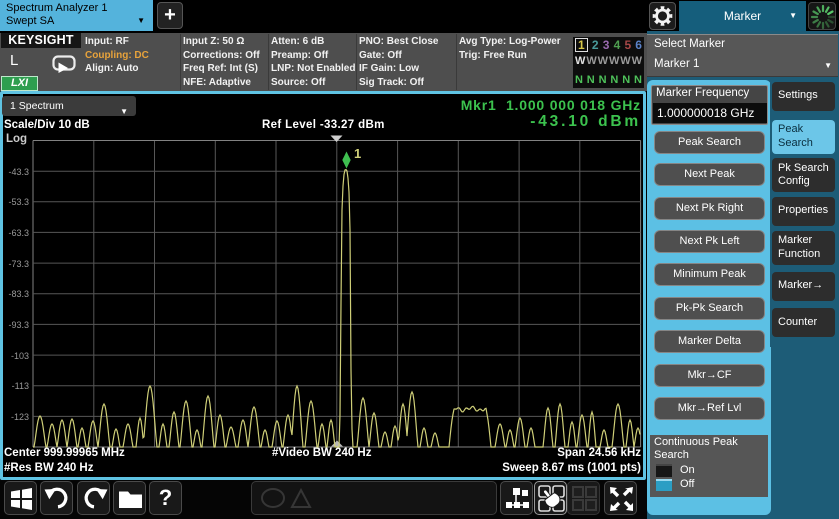  What do you see at coordinates (357, 153) in the screenshot?
I see `svg-text: 1` at bounding box center [357, 153].